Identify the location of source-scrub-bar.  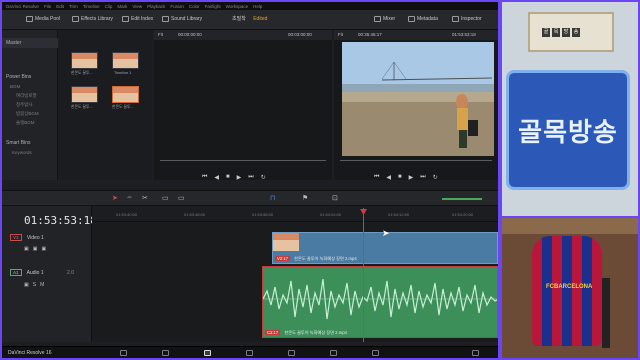
(243, 160).